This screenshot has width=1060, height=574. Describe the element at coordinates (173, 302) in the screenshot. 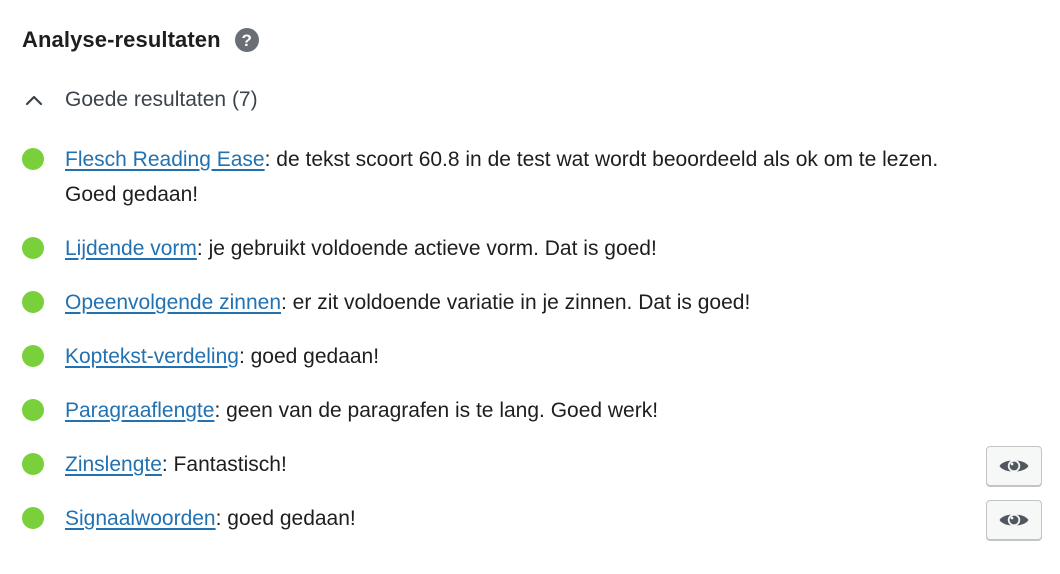

I see `result-link-opeenvolgende-zinnen: Opeenvolgende zinnen` at that location.